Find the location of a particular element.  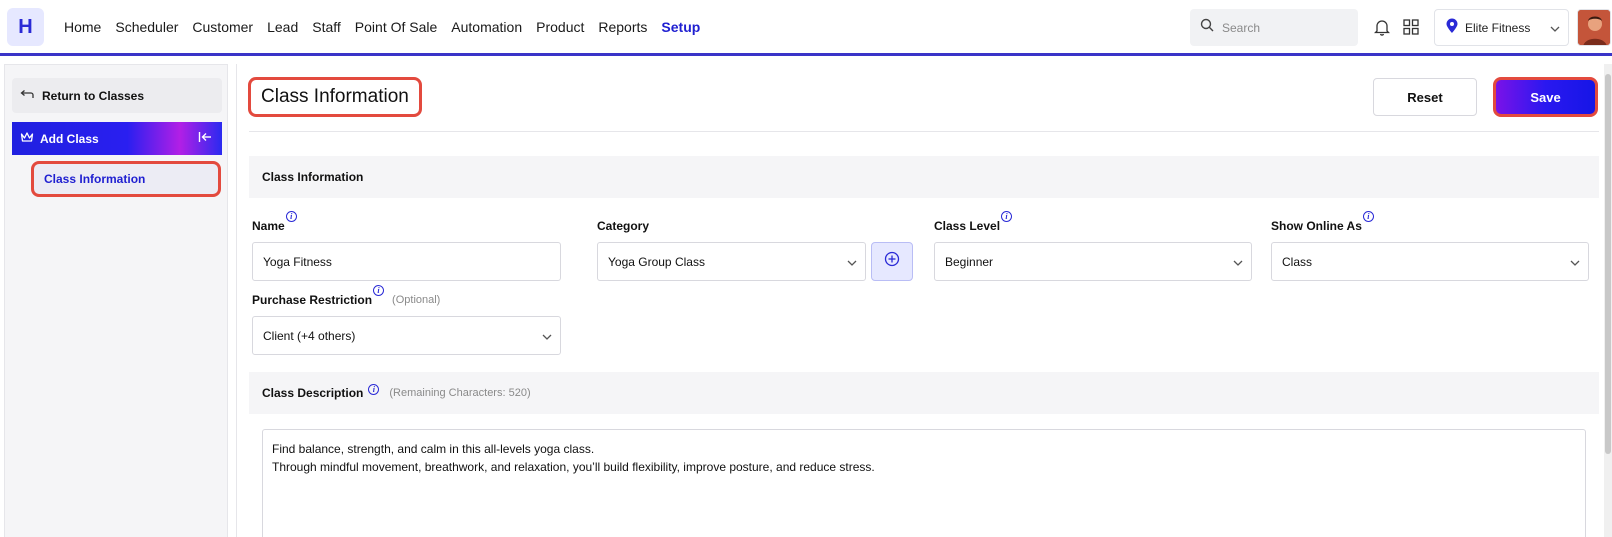

search-icon is located at coordinates (1207, 27).